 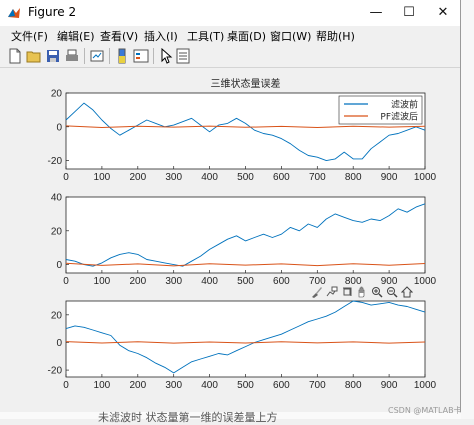 What do you see at coordinates (377, 292) in the screenshot?
I see `zoom-in-icon` at bounding box center [377, 292].